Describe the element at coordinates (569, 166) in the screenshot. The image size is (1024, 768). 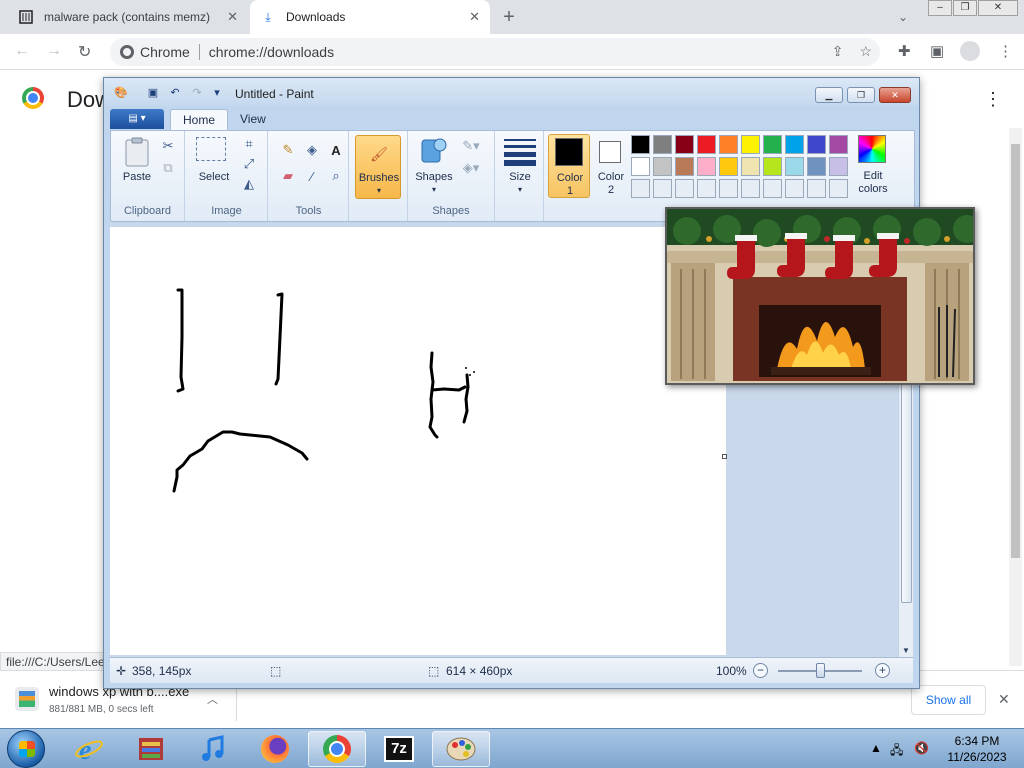
I see `color1-button: Color 1` at that location.